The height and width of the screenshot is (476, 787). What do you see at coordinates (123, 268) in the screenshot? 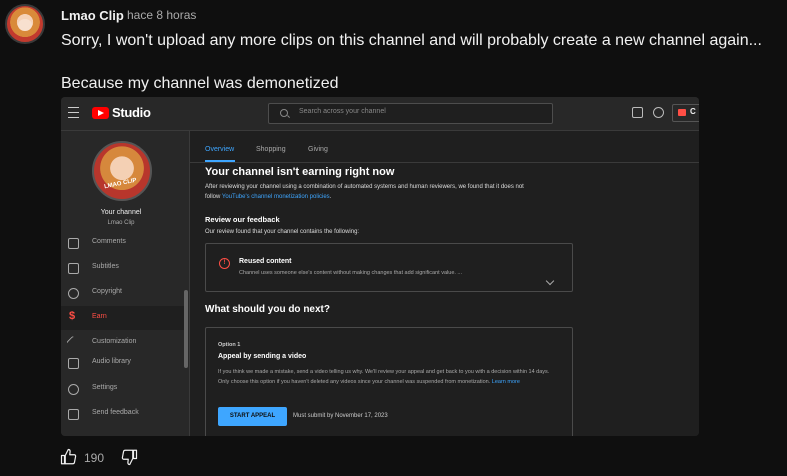
I see `nav-subtitles: Subtitles` at bounding box center [123, 268].